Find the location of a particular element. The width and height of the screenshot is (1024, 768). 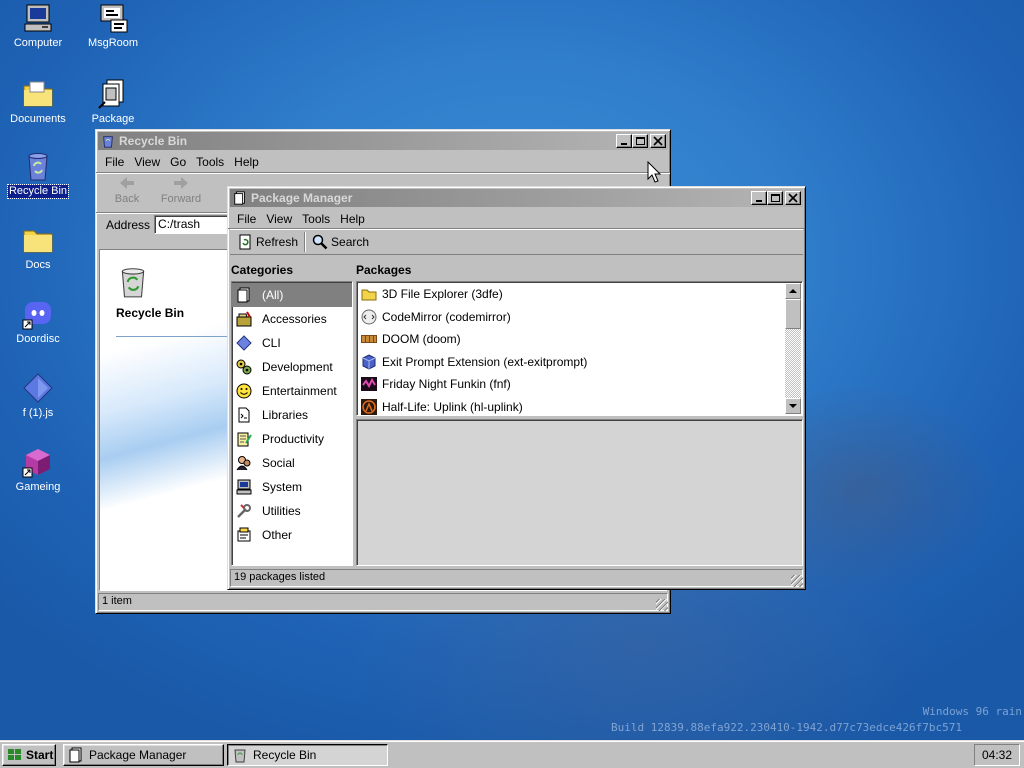

desktop-icon-doordisc: Doordisc is located at coordinates (38, 322).